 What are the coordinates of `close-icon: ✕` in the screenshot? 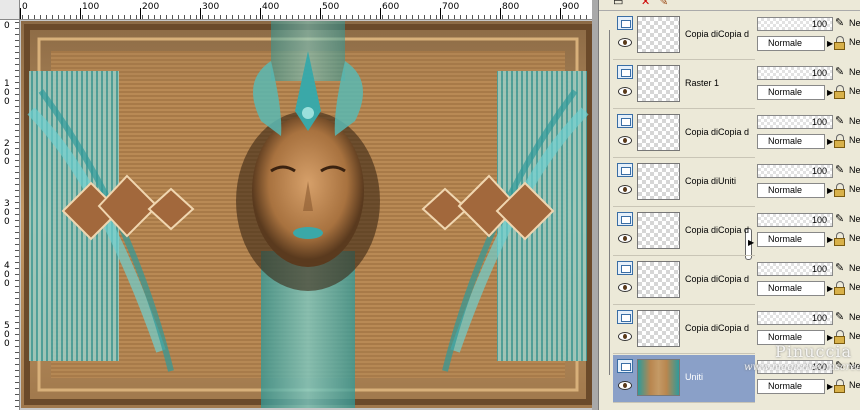 It's located at (645, 4).